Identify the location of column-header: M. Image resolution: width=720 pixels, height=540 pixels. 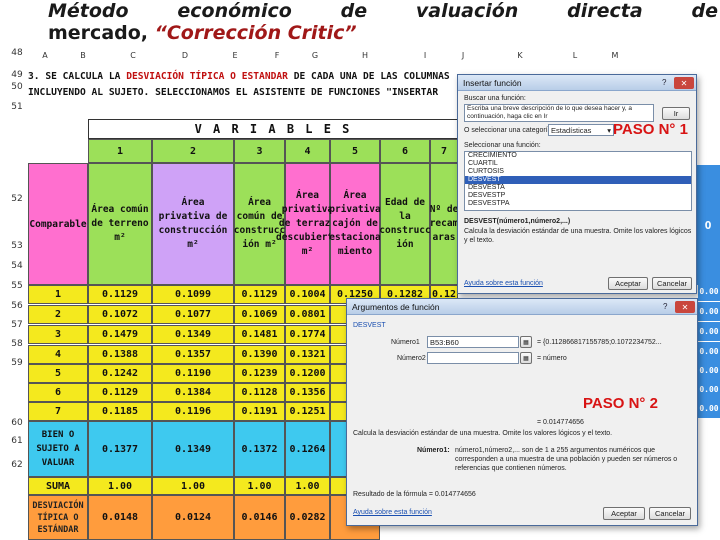
(615, 55).